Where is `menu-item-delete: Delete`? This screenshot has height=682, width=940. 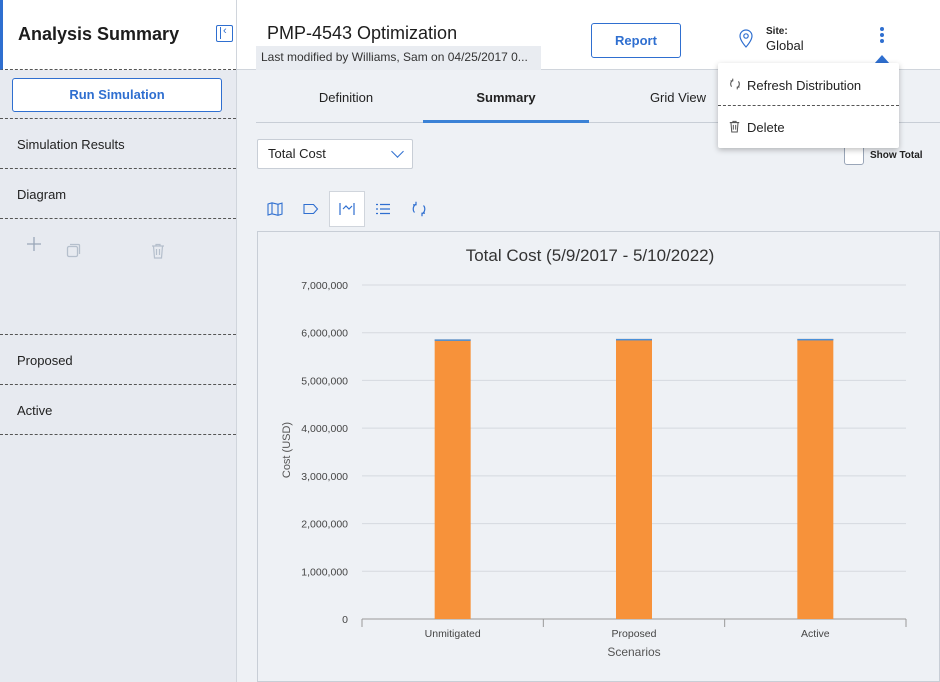
menu-item-delete: Delete is located at coordinates (808, 127).